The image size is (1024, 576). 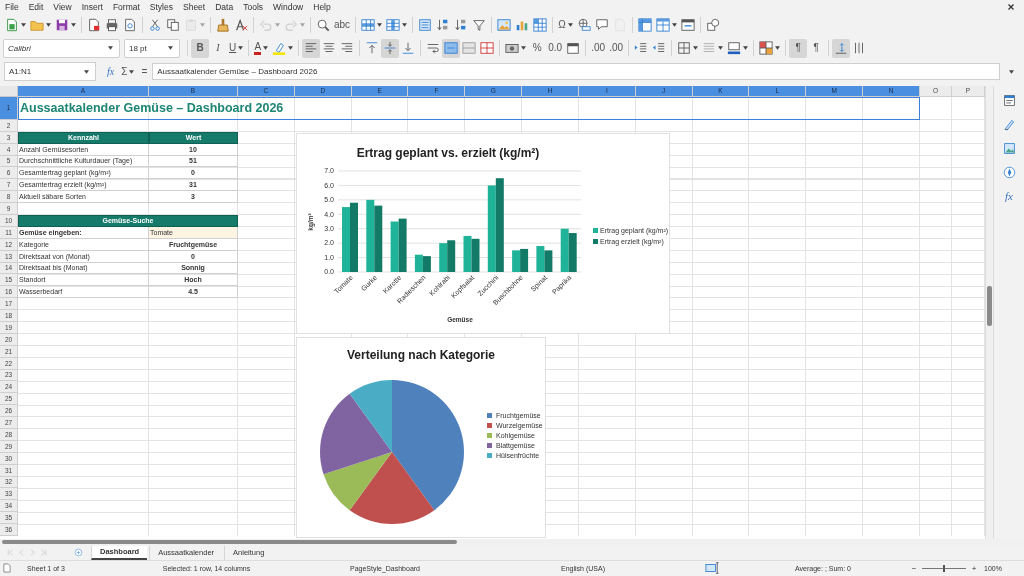 I want to click on menu-item: Sheet, so click(x=194, y=7).